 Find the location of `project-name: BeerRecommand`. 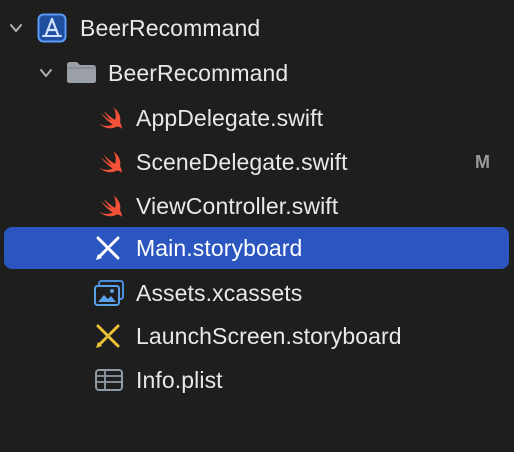

project-name: BeerRecommand is located at coordinates (170, 28).